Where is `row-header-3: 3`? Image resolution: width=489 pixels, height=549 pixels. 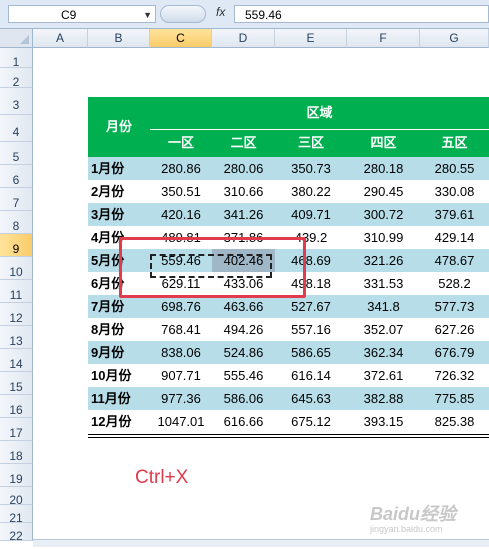 row-header-3: 3 is located at coordinates (16, 101).